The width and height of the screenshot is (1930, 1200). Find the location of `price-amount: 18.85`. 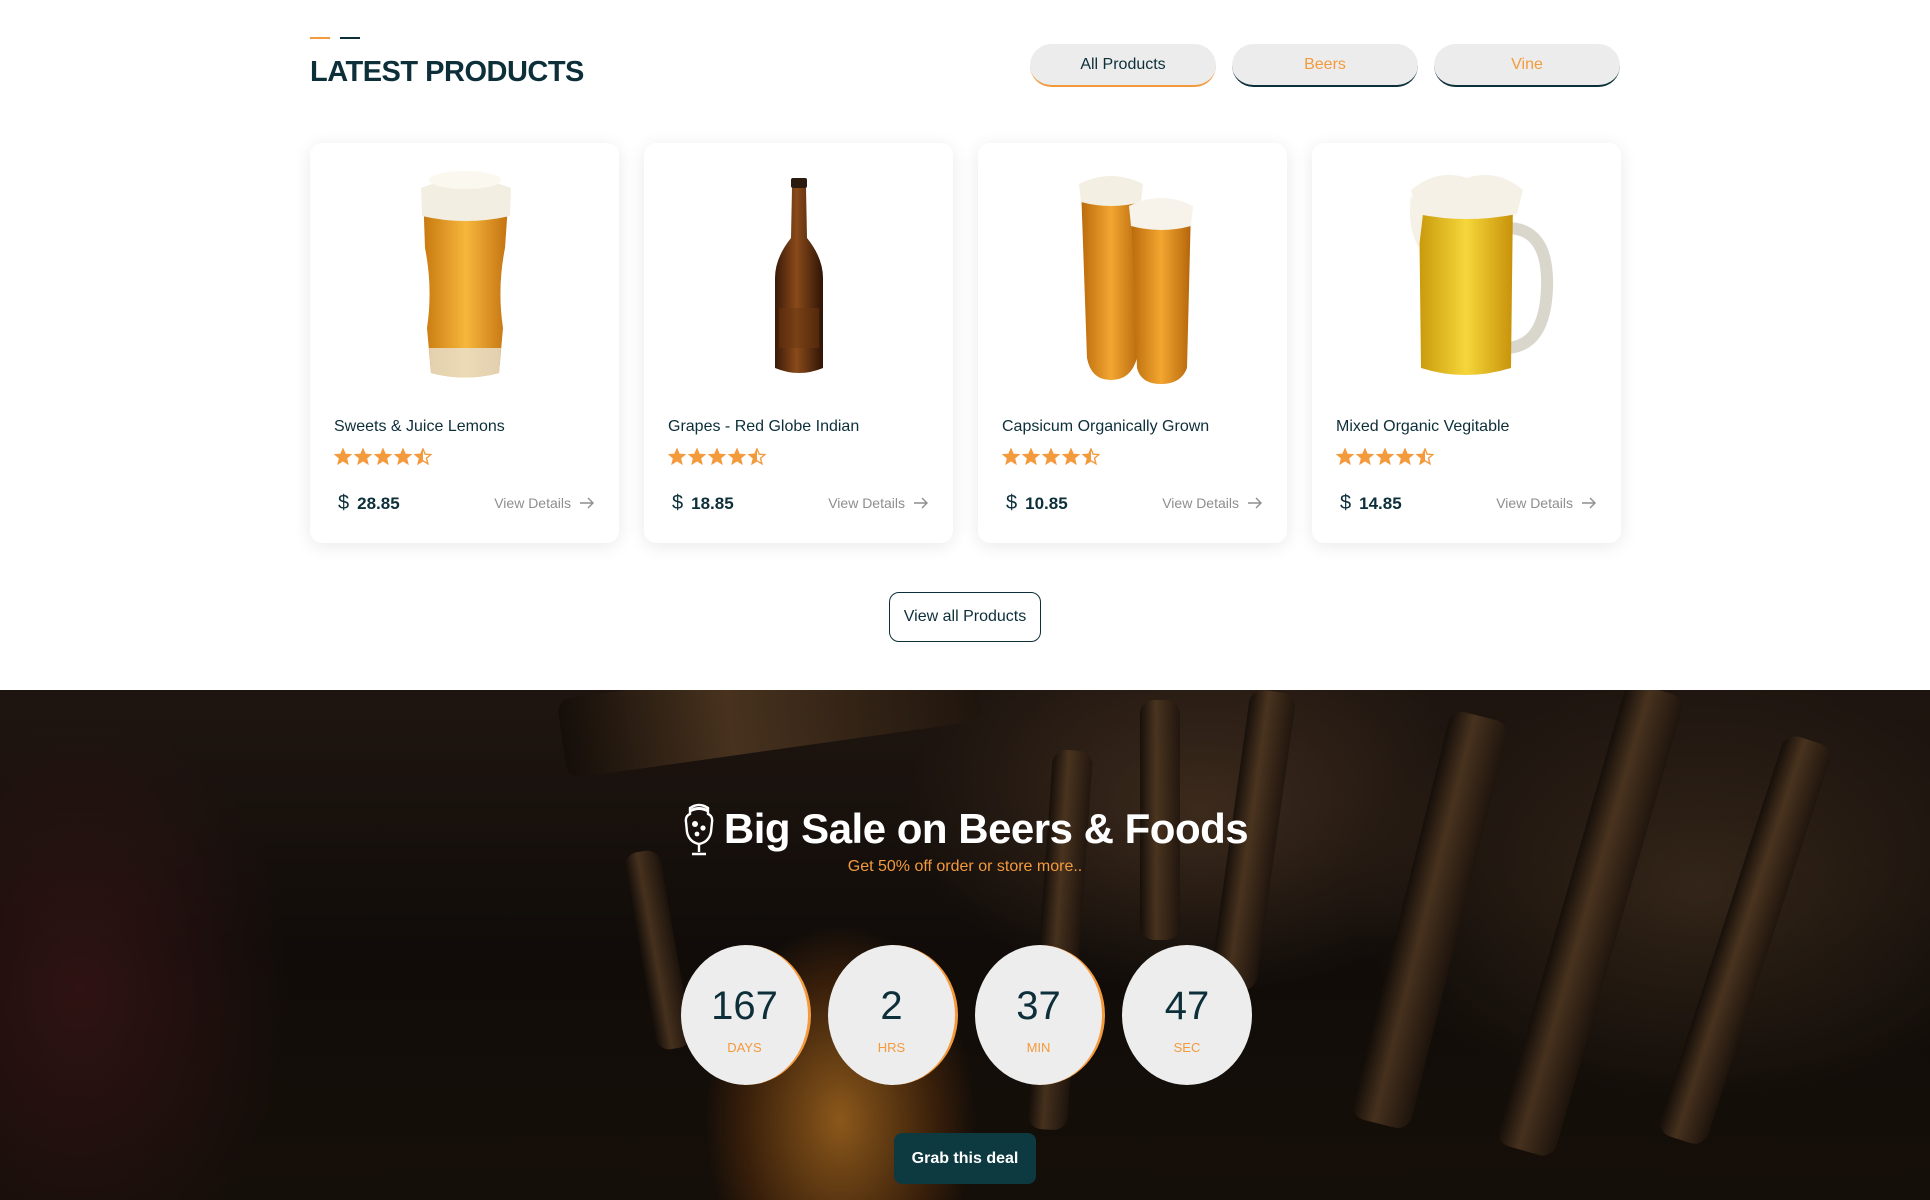

price-amount: 18.85 is located at coordinates (712, 503).